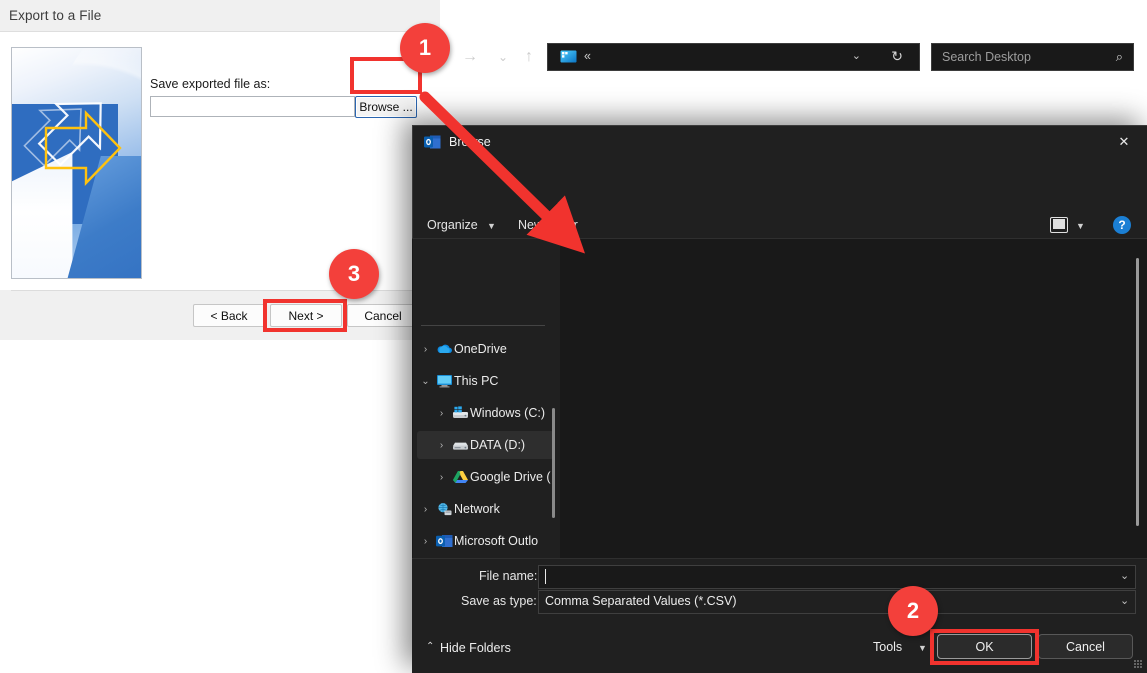 This screenshot has width=1147, height=673. I want to click on sidebar-item-google-drive: › Google Drive (, so click(485, 477).